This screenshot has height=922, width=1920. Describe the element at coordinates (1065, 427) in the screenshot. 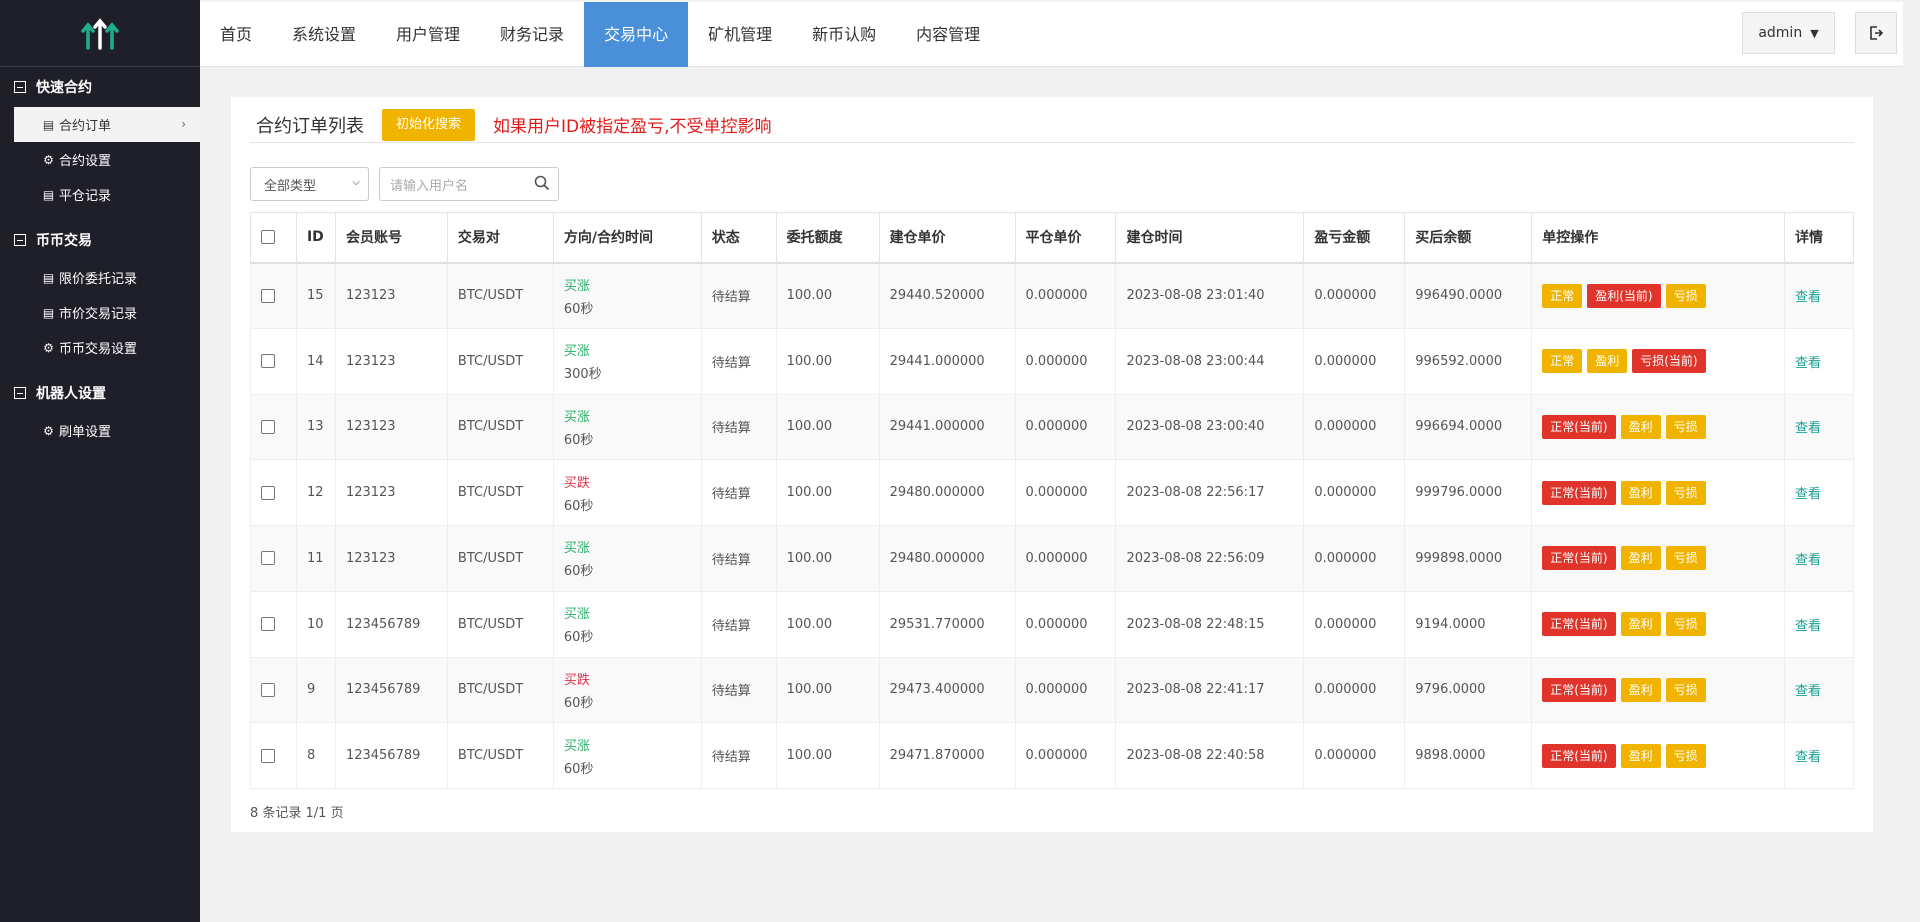

I see `close-price-cell: 0.000000` at that location.